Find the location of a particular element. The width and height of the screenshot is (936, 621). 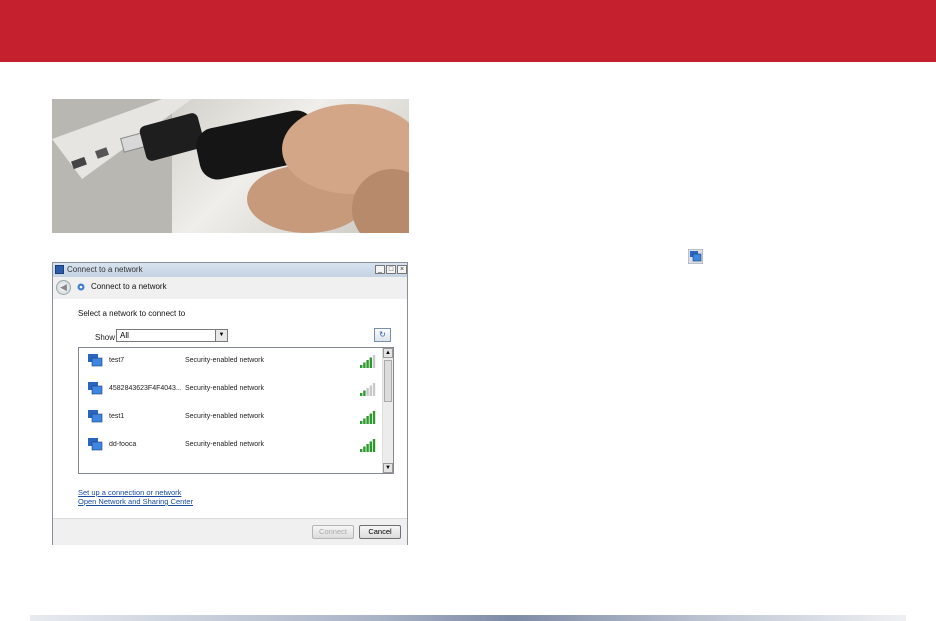

footer-divider is located at coordinates (468, 618).